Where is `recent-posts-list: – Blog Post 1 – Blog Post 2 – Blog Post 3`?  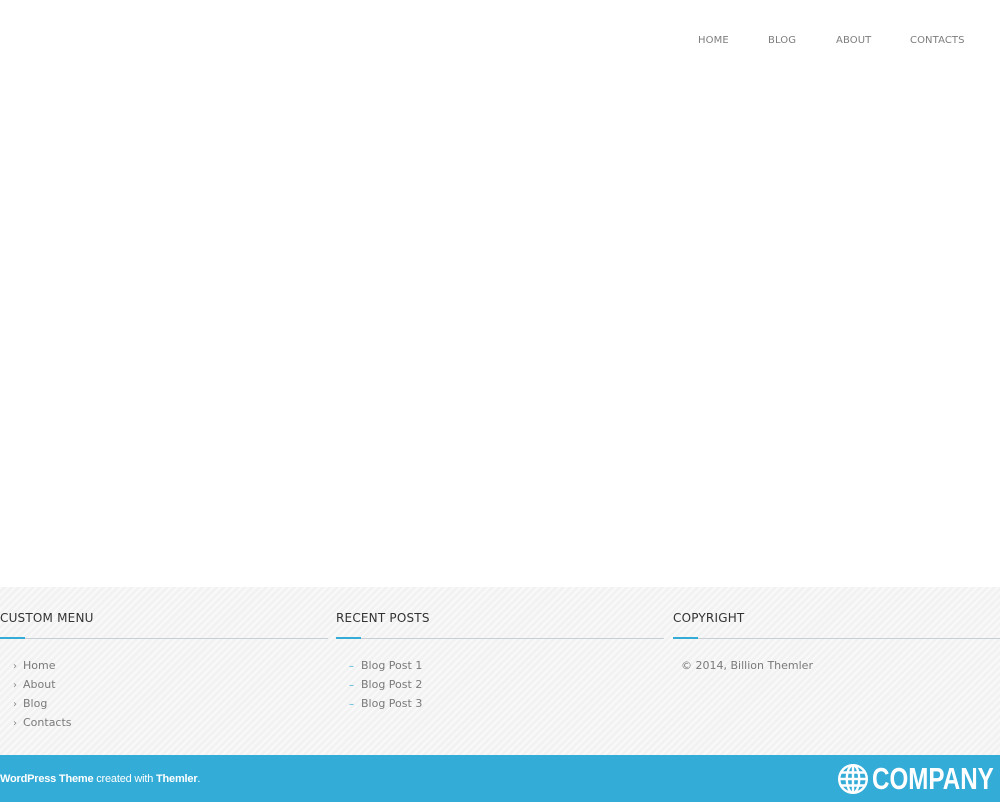 recent-posts-list: – Blog Post 1 – Blog Post 2 – Blog Post 3 is located at coordinates (385, 685).